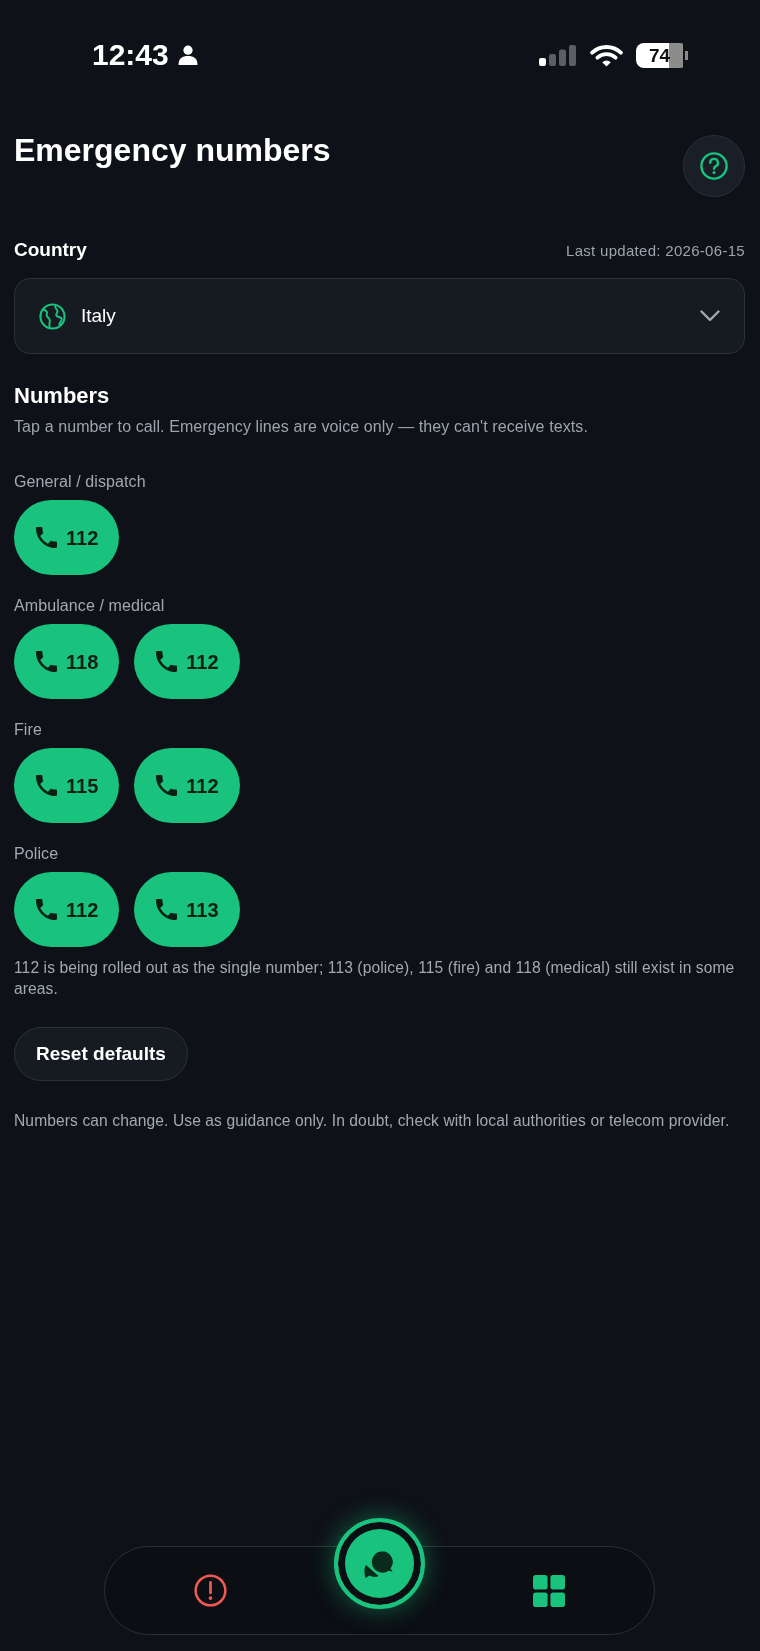 This screenshot has width=760, height=1651. I want to click on person-icon, so click(187, 55).